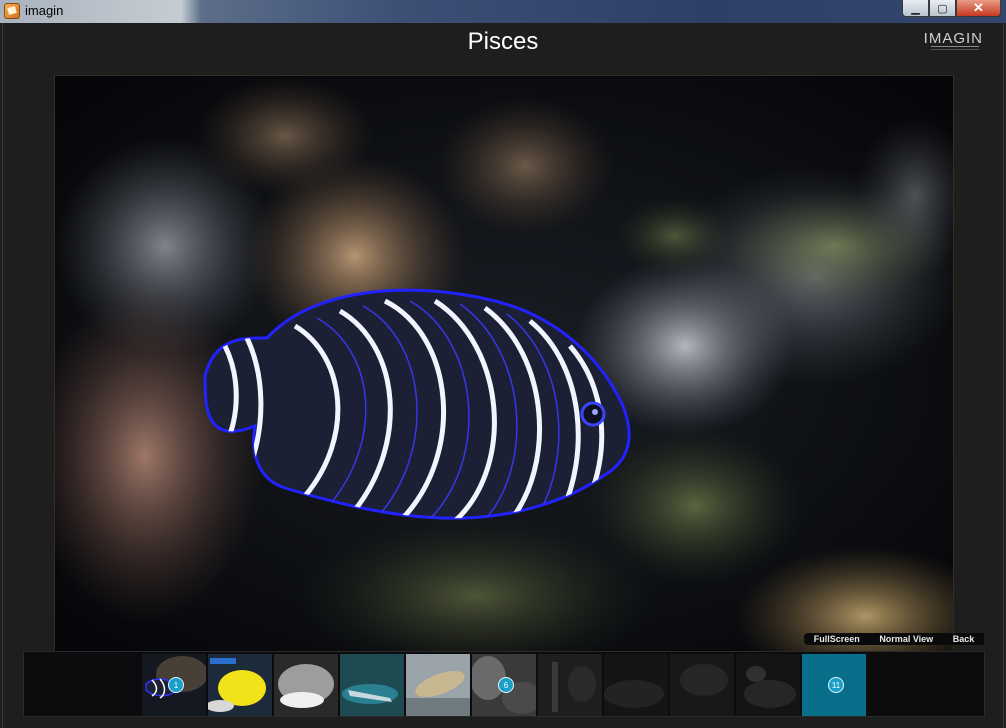  I want to click on app-icon, so click(12, 11).